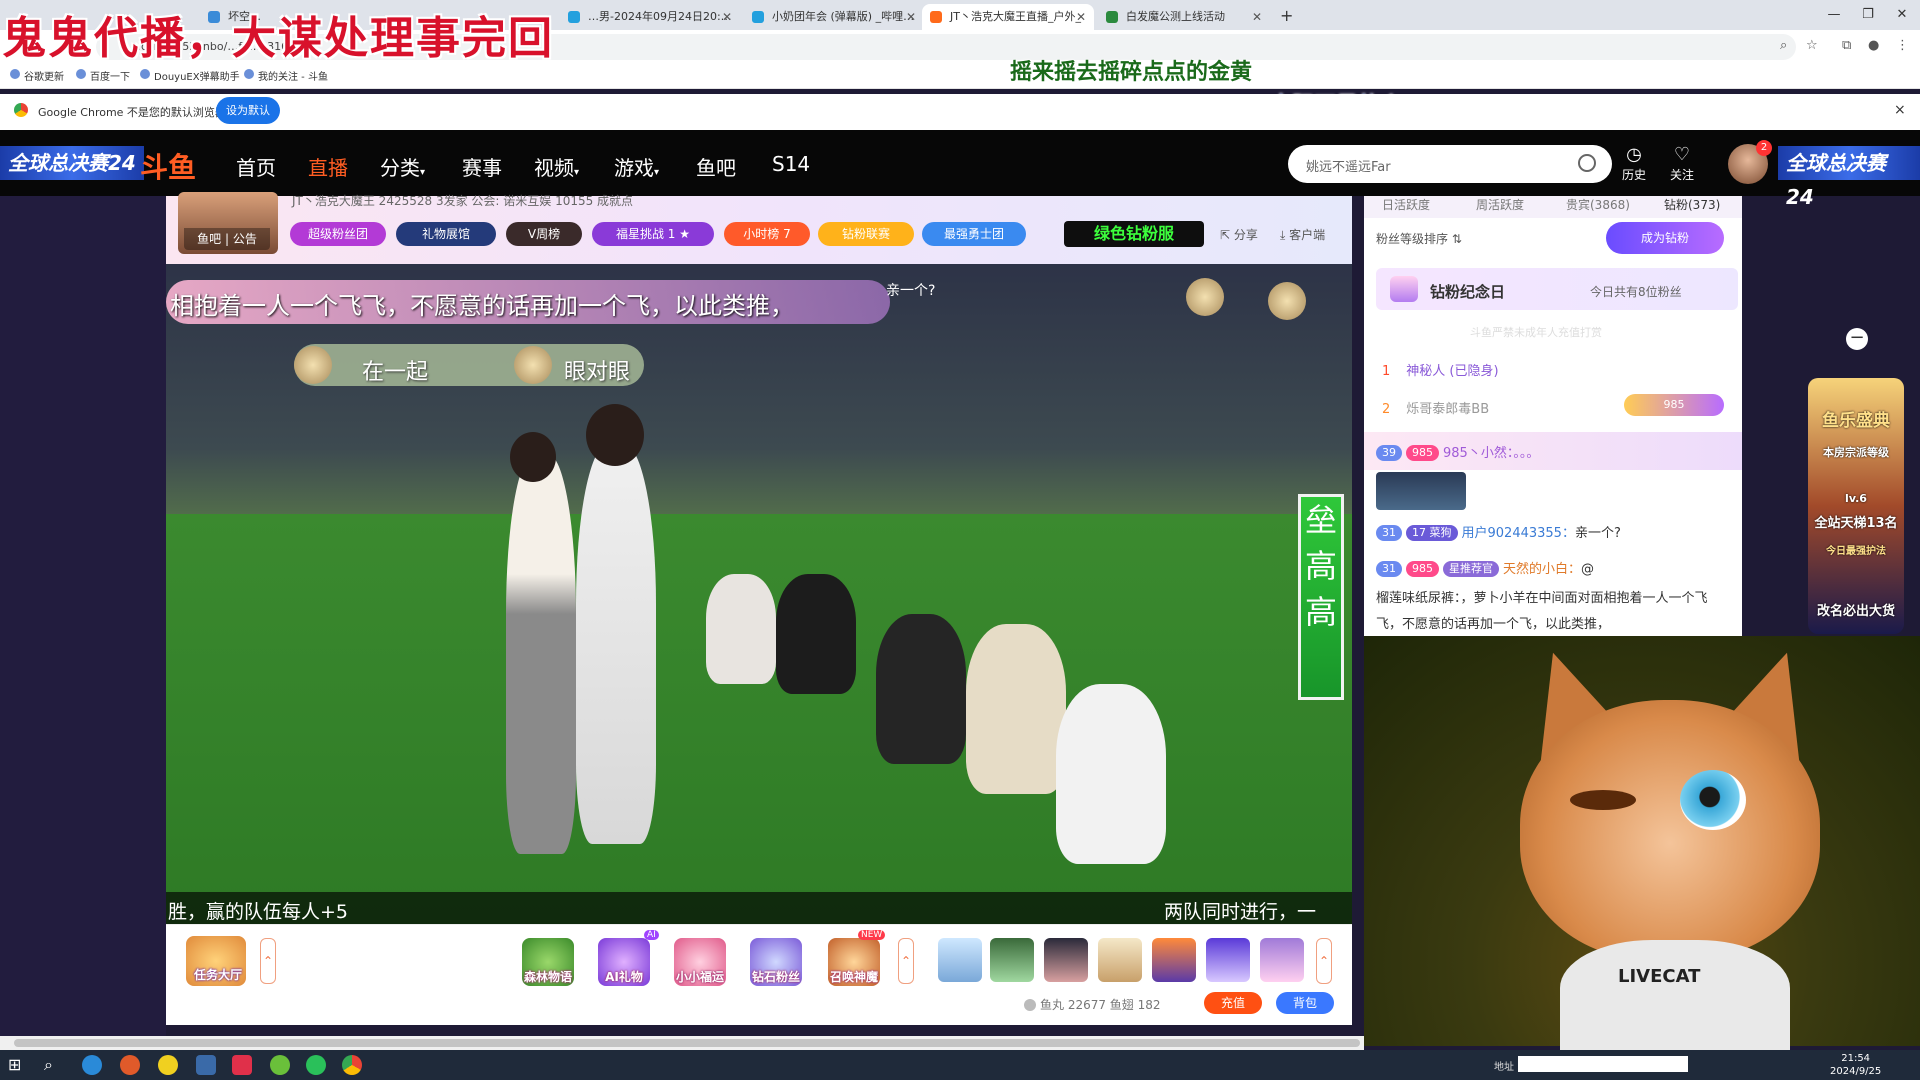 The width and height of the screenshot is (1920, 1080). I want to click on follow-button: ♡ 关注, so click(1682, 163).